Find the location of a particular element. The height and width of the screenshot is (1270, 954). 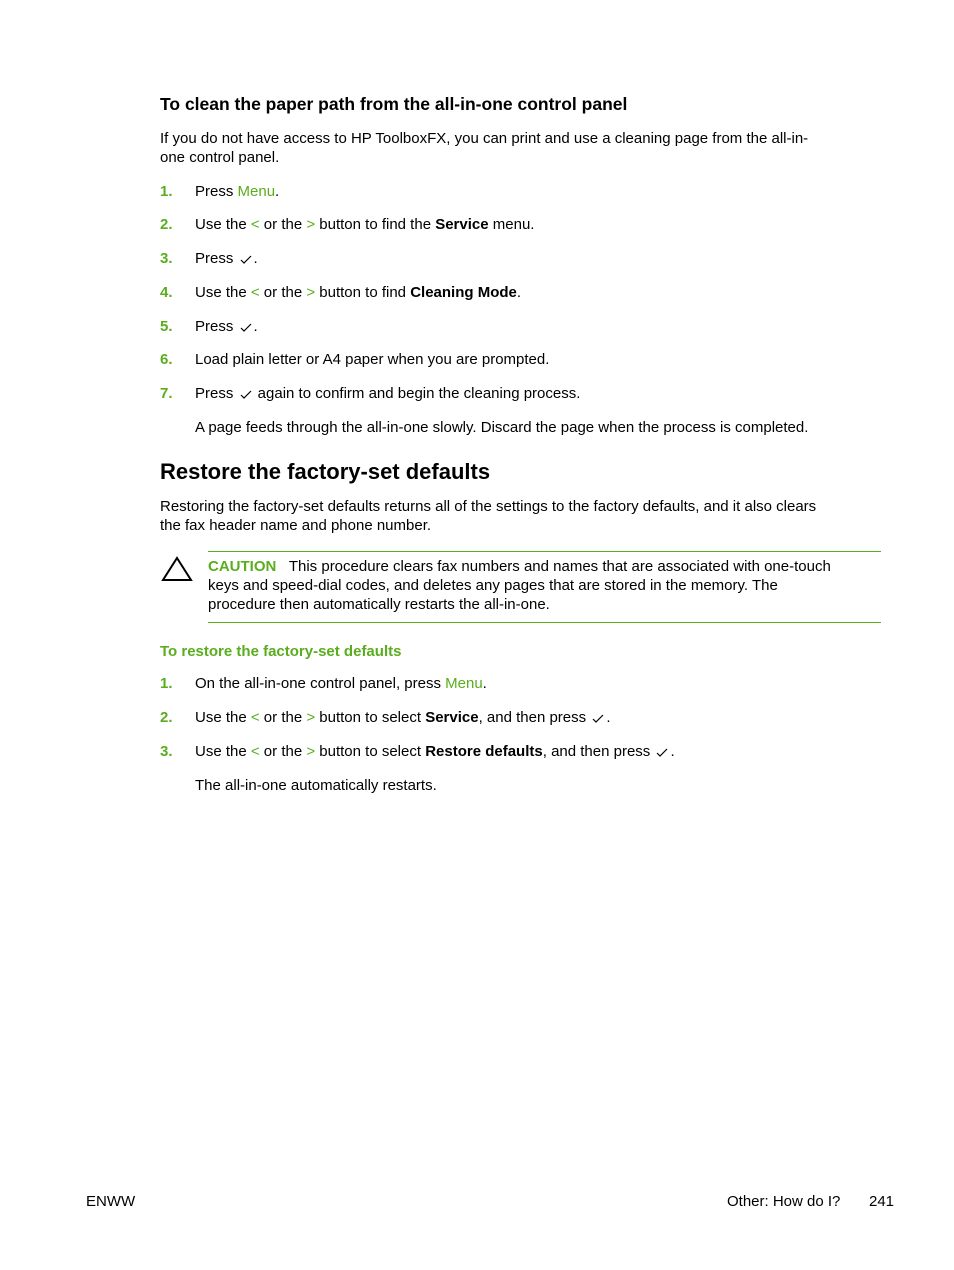

step-text: Press Menu. is located at coordinates (237, 191).